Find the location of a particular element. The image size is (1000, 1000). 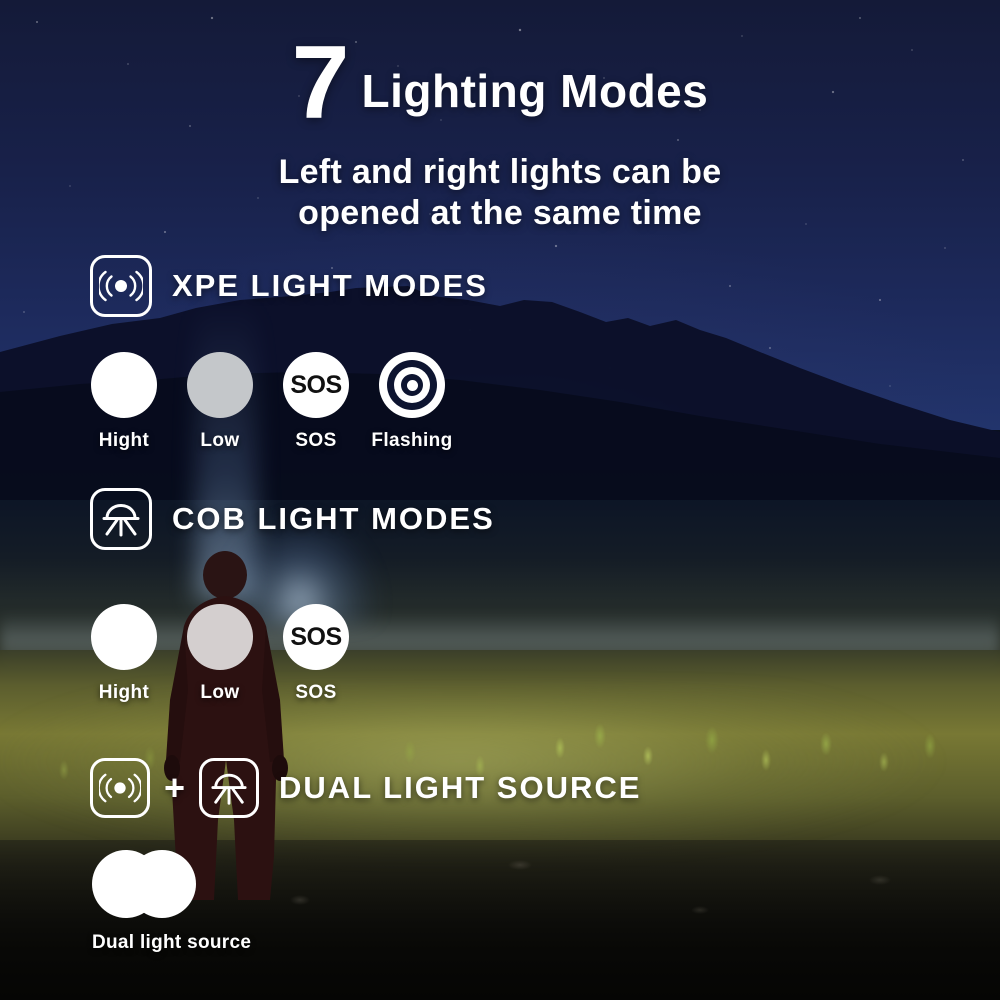

mode-item-cob-sos: SOS SOS is located at coordinates (316, 654).